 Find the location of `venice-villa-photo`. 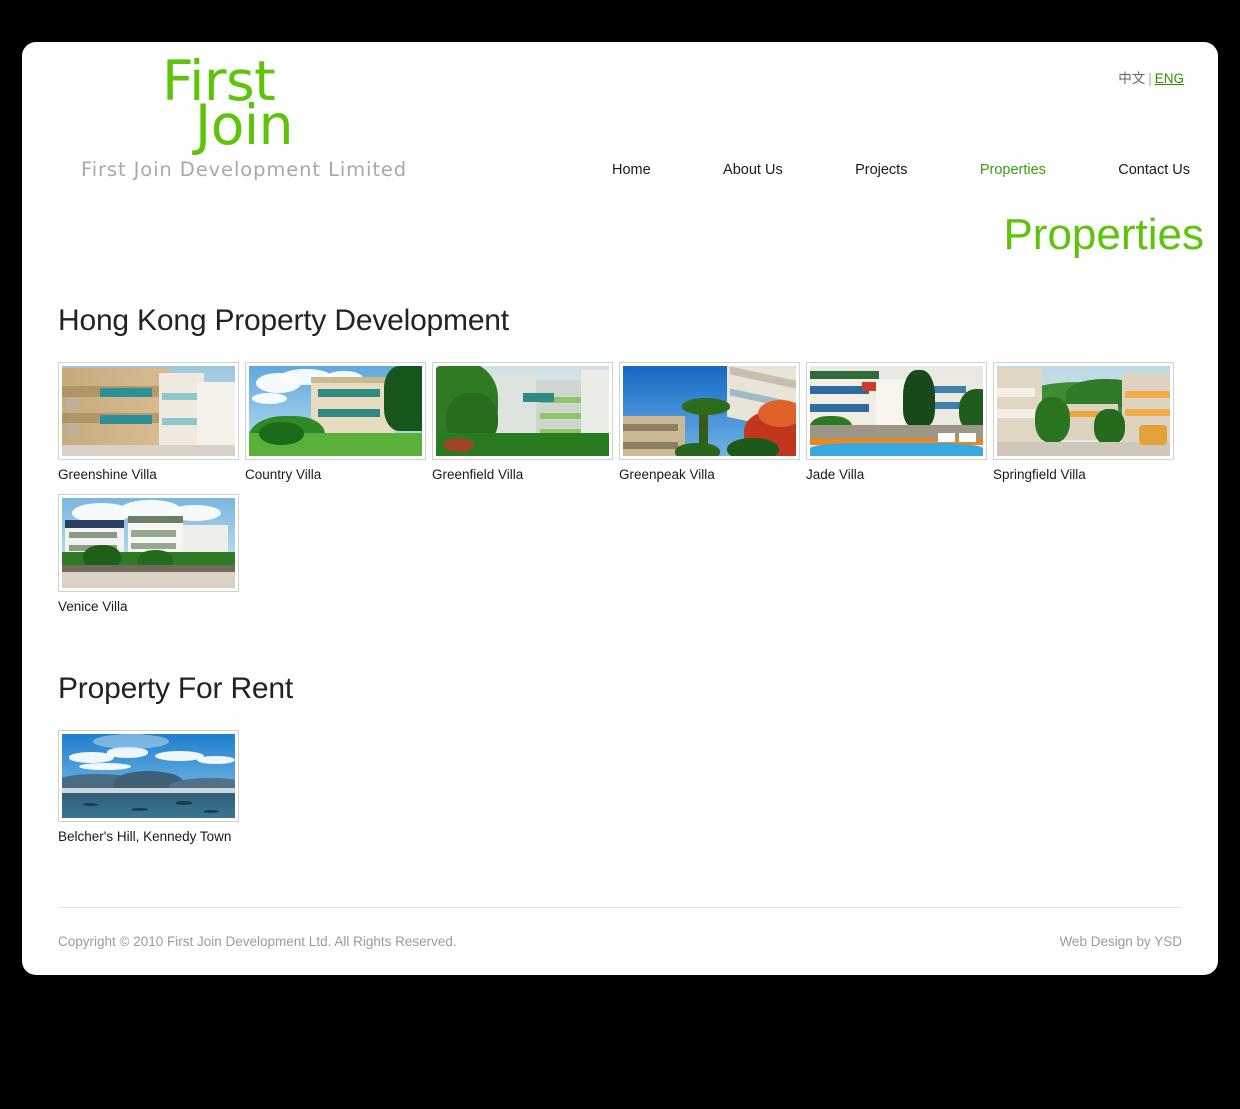

venice-villa-photo is located at coordinates (148, 543).